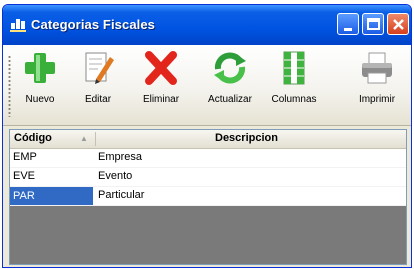 Image resolution: width=414 pixels, height=269 pixels. Describe the element at coordinates (294, 68) in the screenshot. I see `columns-icon` at that location.